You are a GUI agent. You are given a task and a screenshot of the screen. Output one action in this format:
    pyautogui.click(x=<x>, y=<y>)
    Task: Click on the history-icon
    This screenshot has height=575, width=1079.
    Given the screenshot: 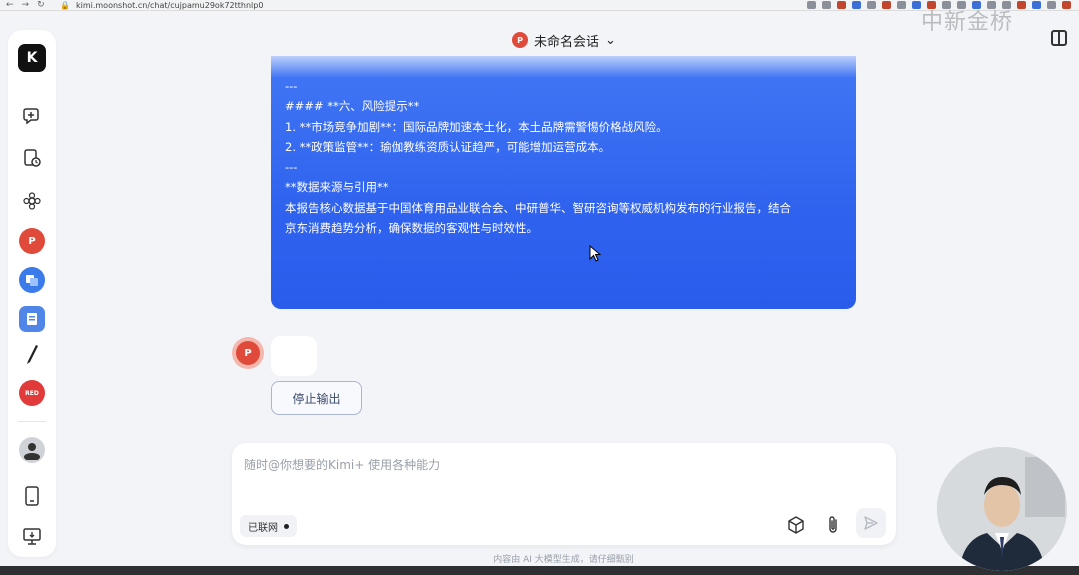 What is the action you would take?
    pyautogui.click(x=32, y=158)
    